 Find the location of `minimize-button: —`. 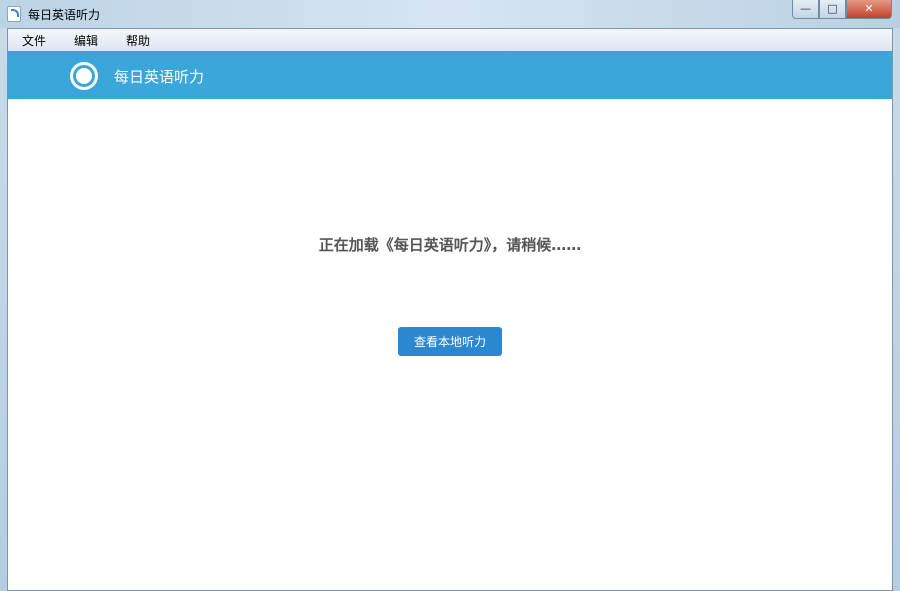

minimize-button: — is located at coordinates (805, 9).